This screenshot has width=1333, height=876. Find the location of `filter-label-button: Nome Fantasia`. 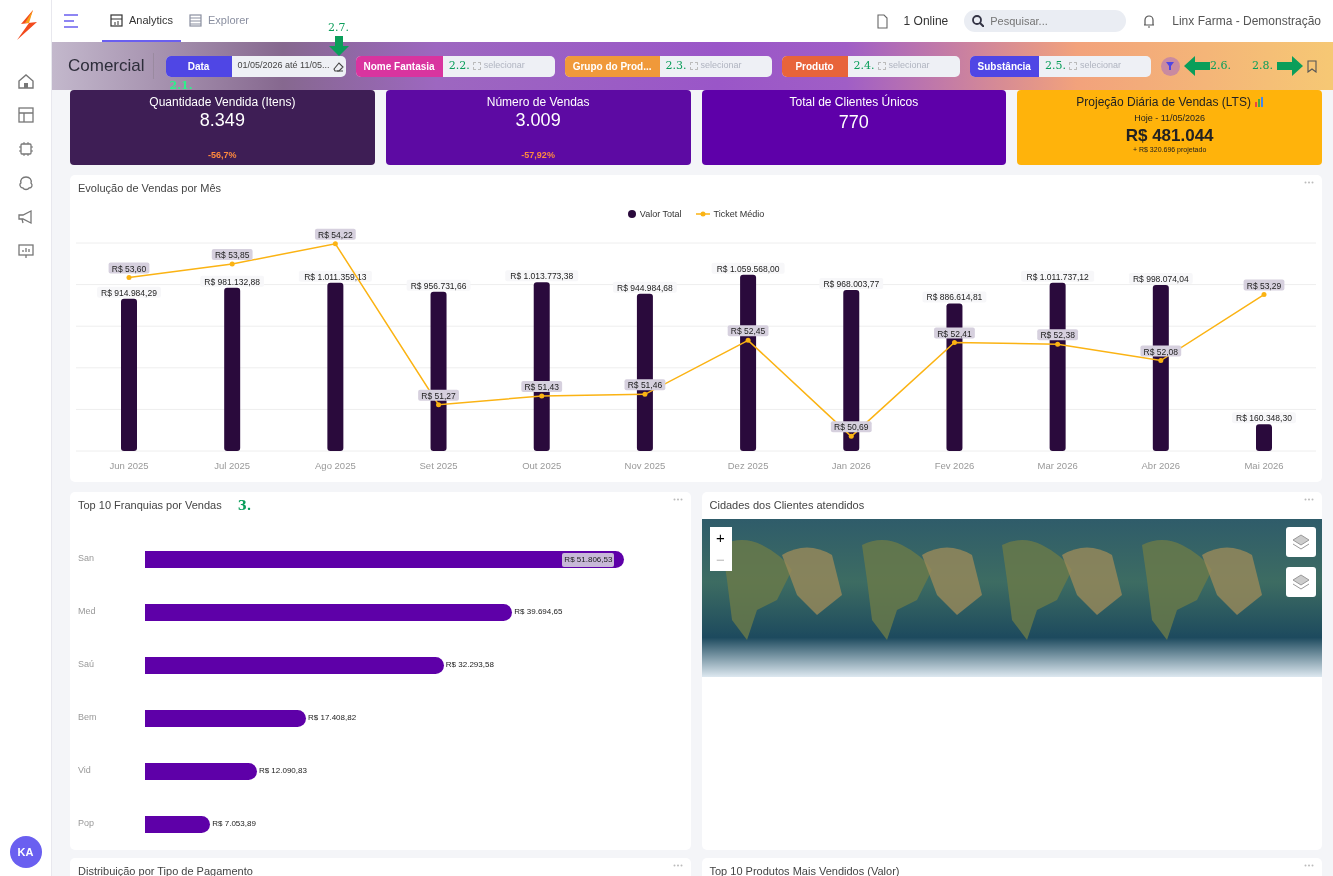

filter-label-button: Nome Fantasia is located at coordinates (399, 66).